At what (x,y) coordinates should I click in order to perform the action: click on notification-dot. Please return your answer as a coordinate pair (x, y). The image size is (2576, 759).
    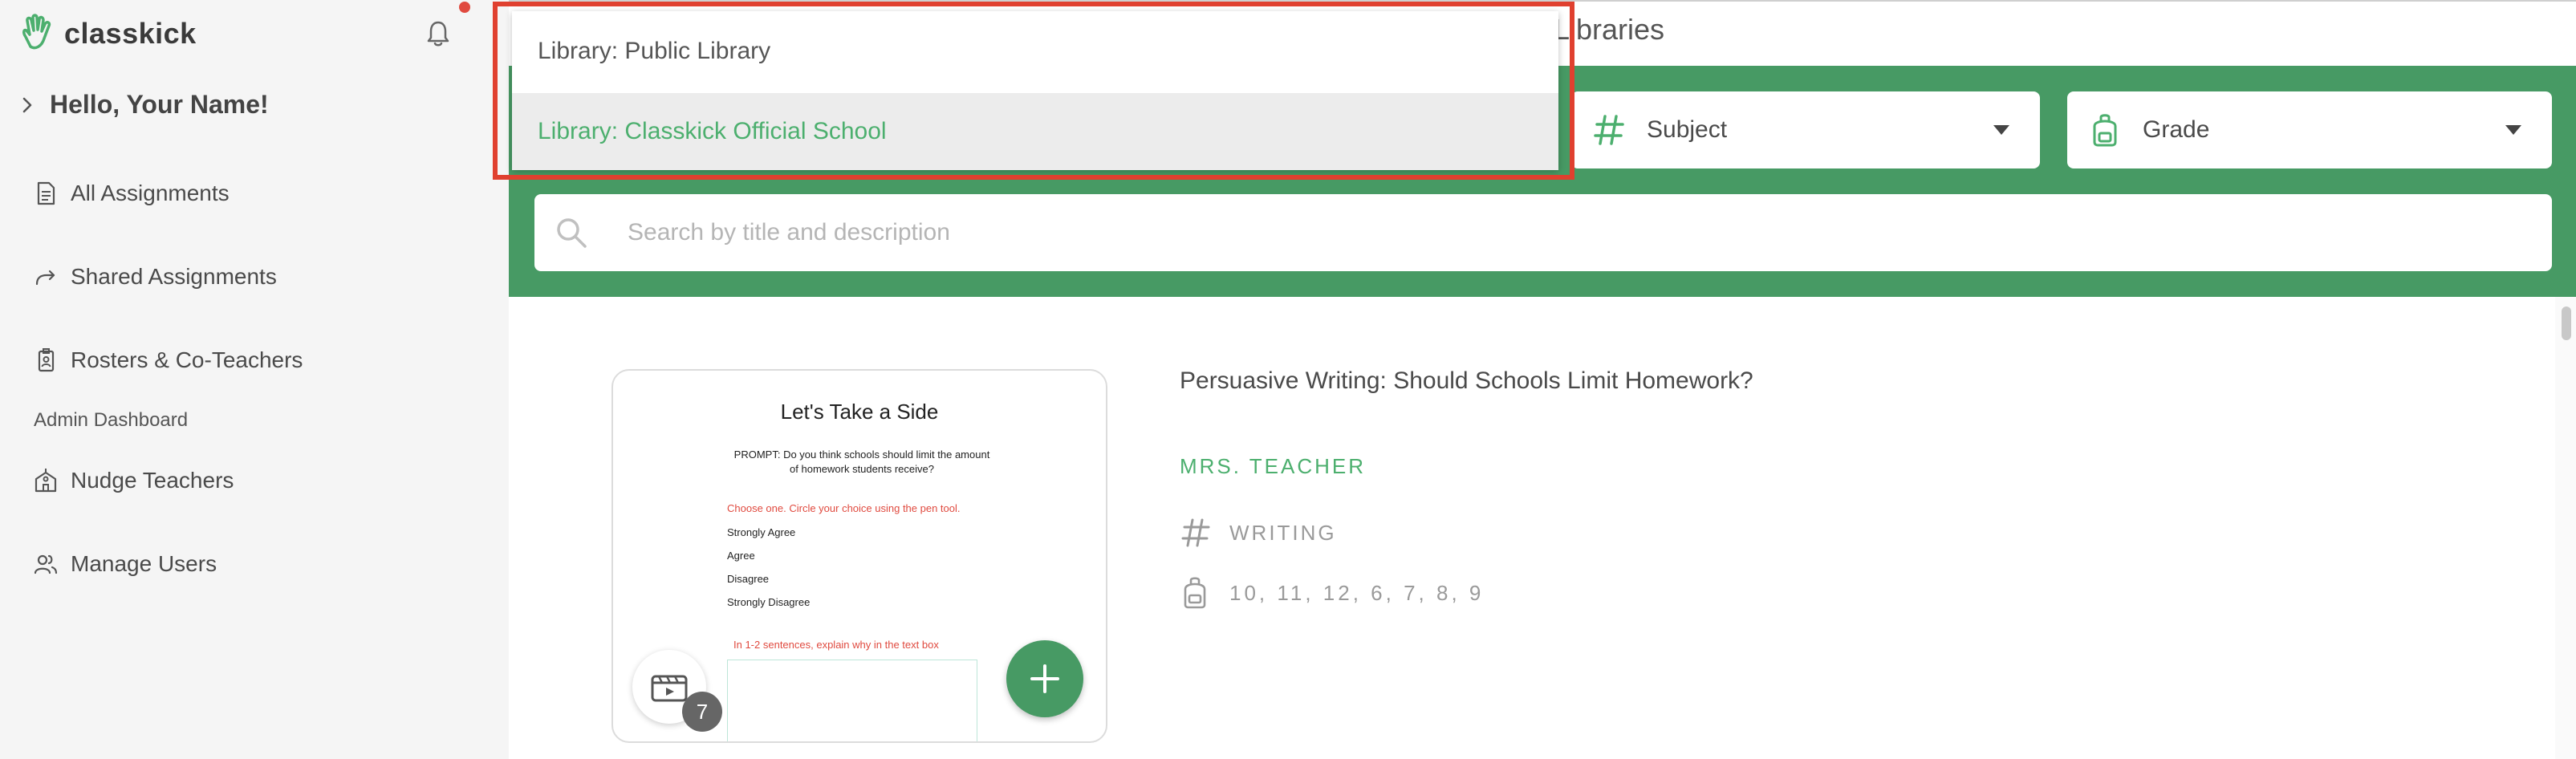
    Looking at the image, I should click on (465, 7).